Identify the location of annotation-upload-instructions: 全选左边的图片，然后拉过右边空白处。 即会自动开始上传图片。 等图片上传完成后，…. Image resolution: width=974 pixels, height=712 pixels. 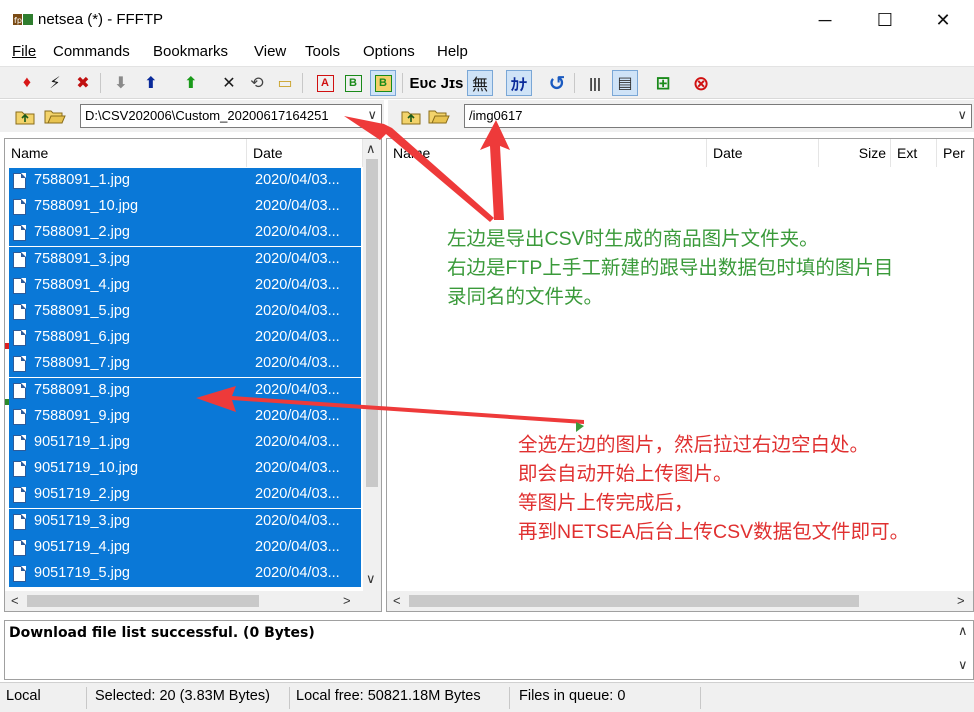
(714, 488).